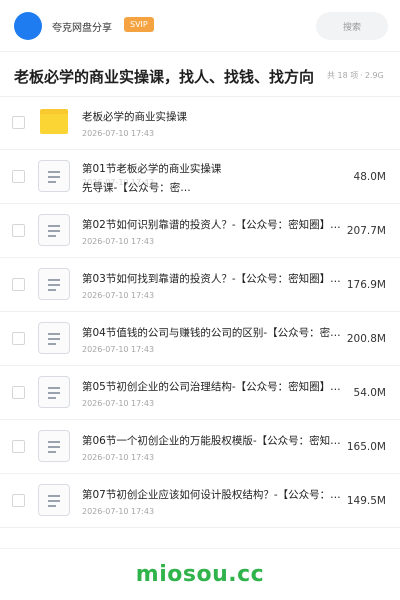 This screenshot has width=400, height=600. What do you see at coordinates (28, 26) in the screenshot?
I see `avatar` at bounding box center [28, 26].